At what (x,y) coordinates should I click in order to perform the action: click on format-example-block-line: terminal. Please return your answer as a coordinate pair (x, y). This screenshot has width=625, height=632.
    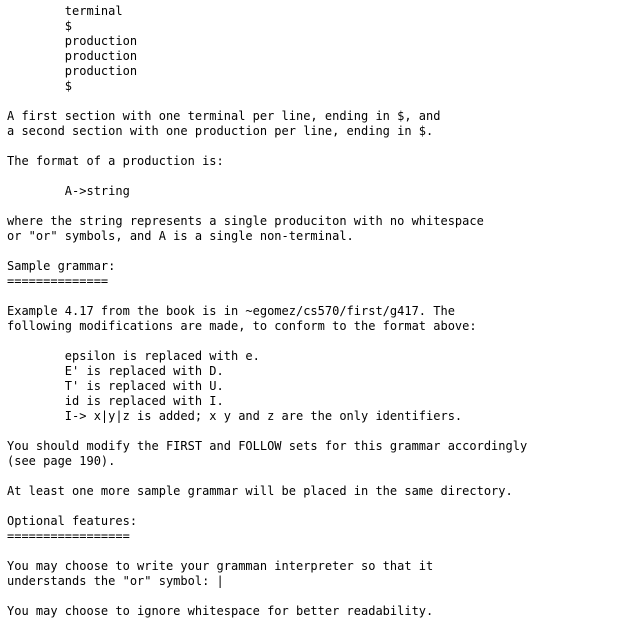
    Looking at the image, I should click on (65, 11).